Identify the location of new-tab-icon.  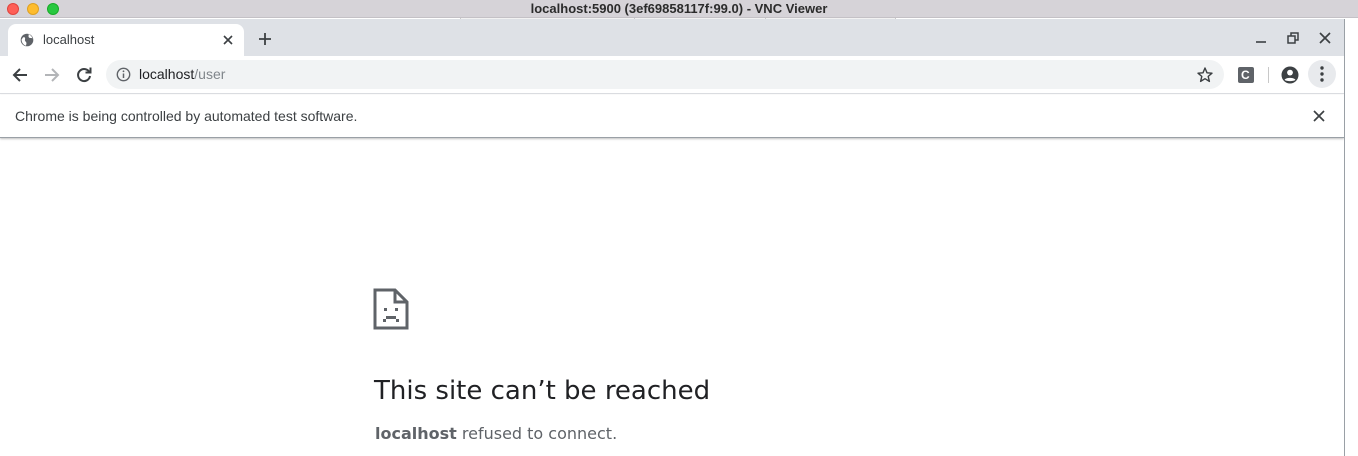
(265, 39).